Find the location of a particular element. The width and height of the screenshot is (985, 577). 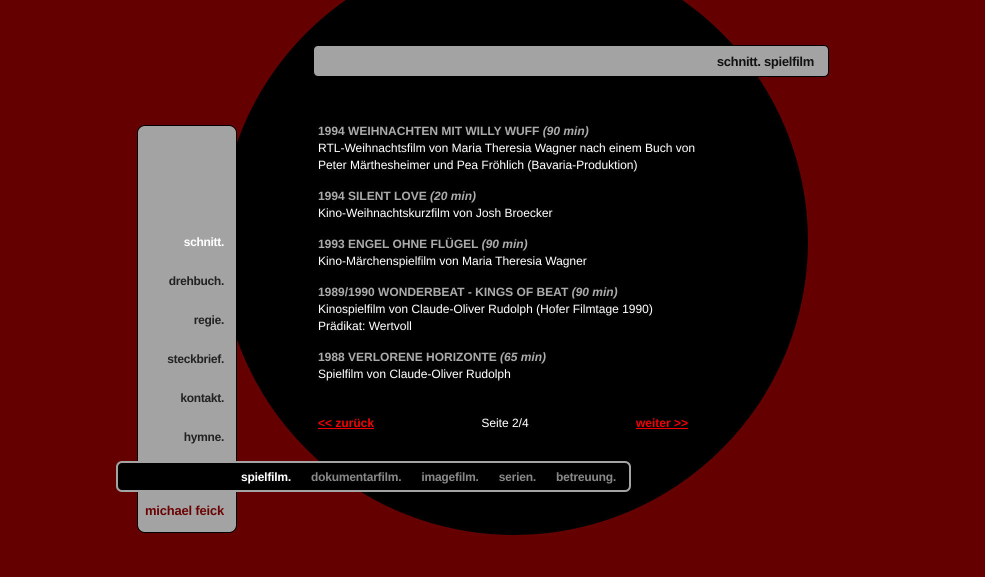

page-indicator: Seite 2/4 is located at coordinates (505, 423).